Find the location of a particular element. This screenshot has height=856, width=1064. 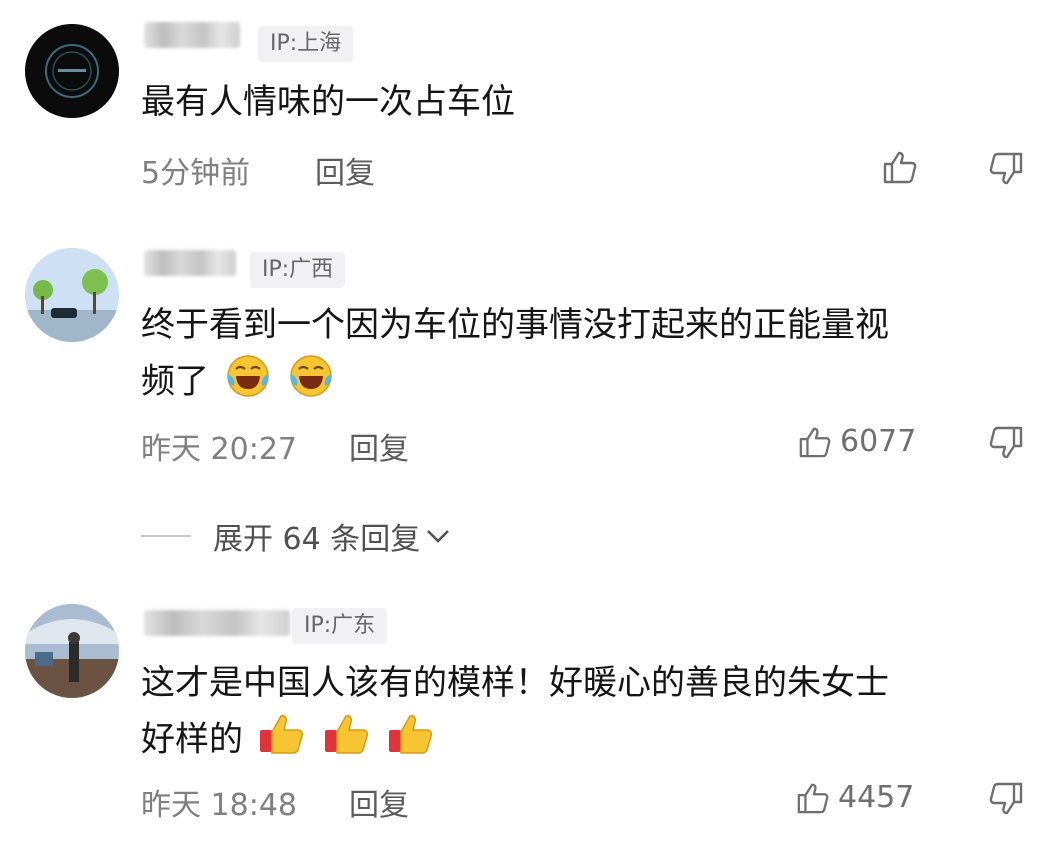

comment-time: 5分钟前 is located at coordinates (196, 173).